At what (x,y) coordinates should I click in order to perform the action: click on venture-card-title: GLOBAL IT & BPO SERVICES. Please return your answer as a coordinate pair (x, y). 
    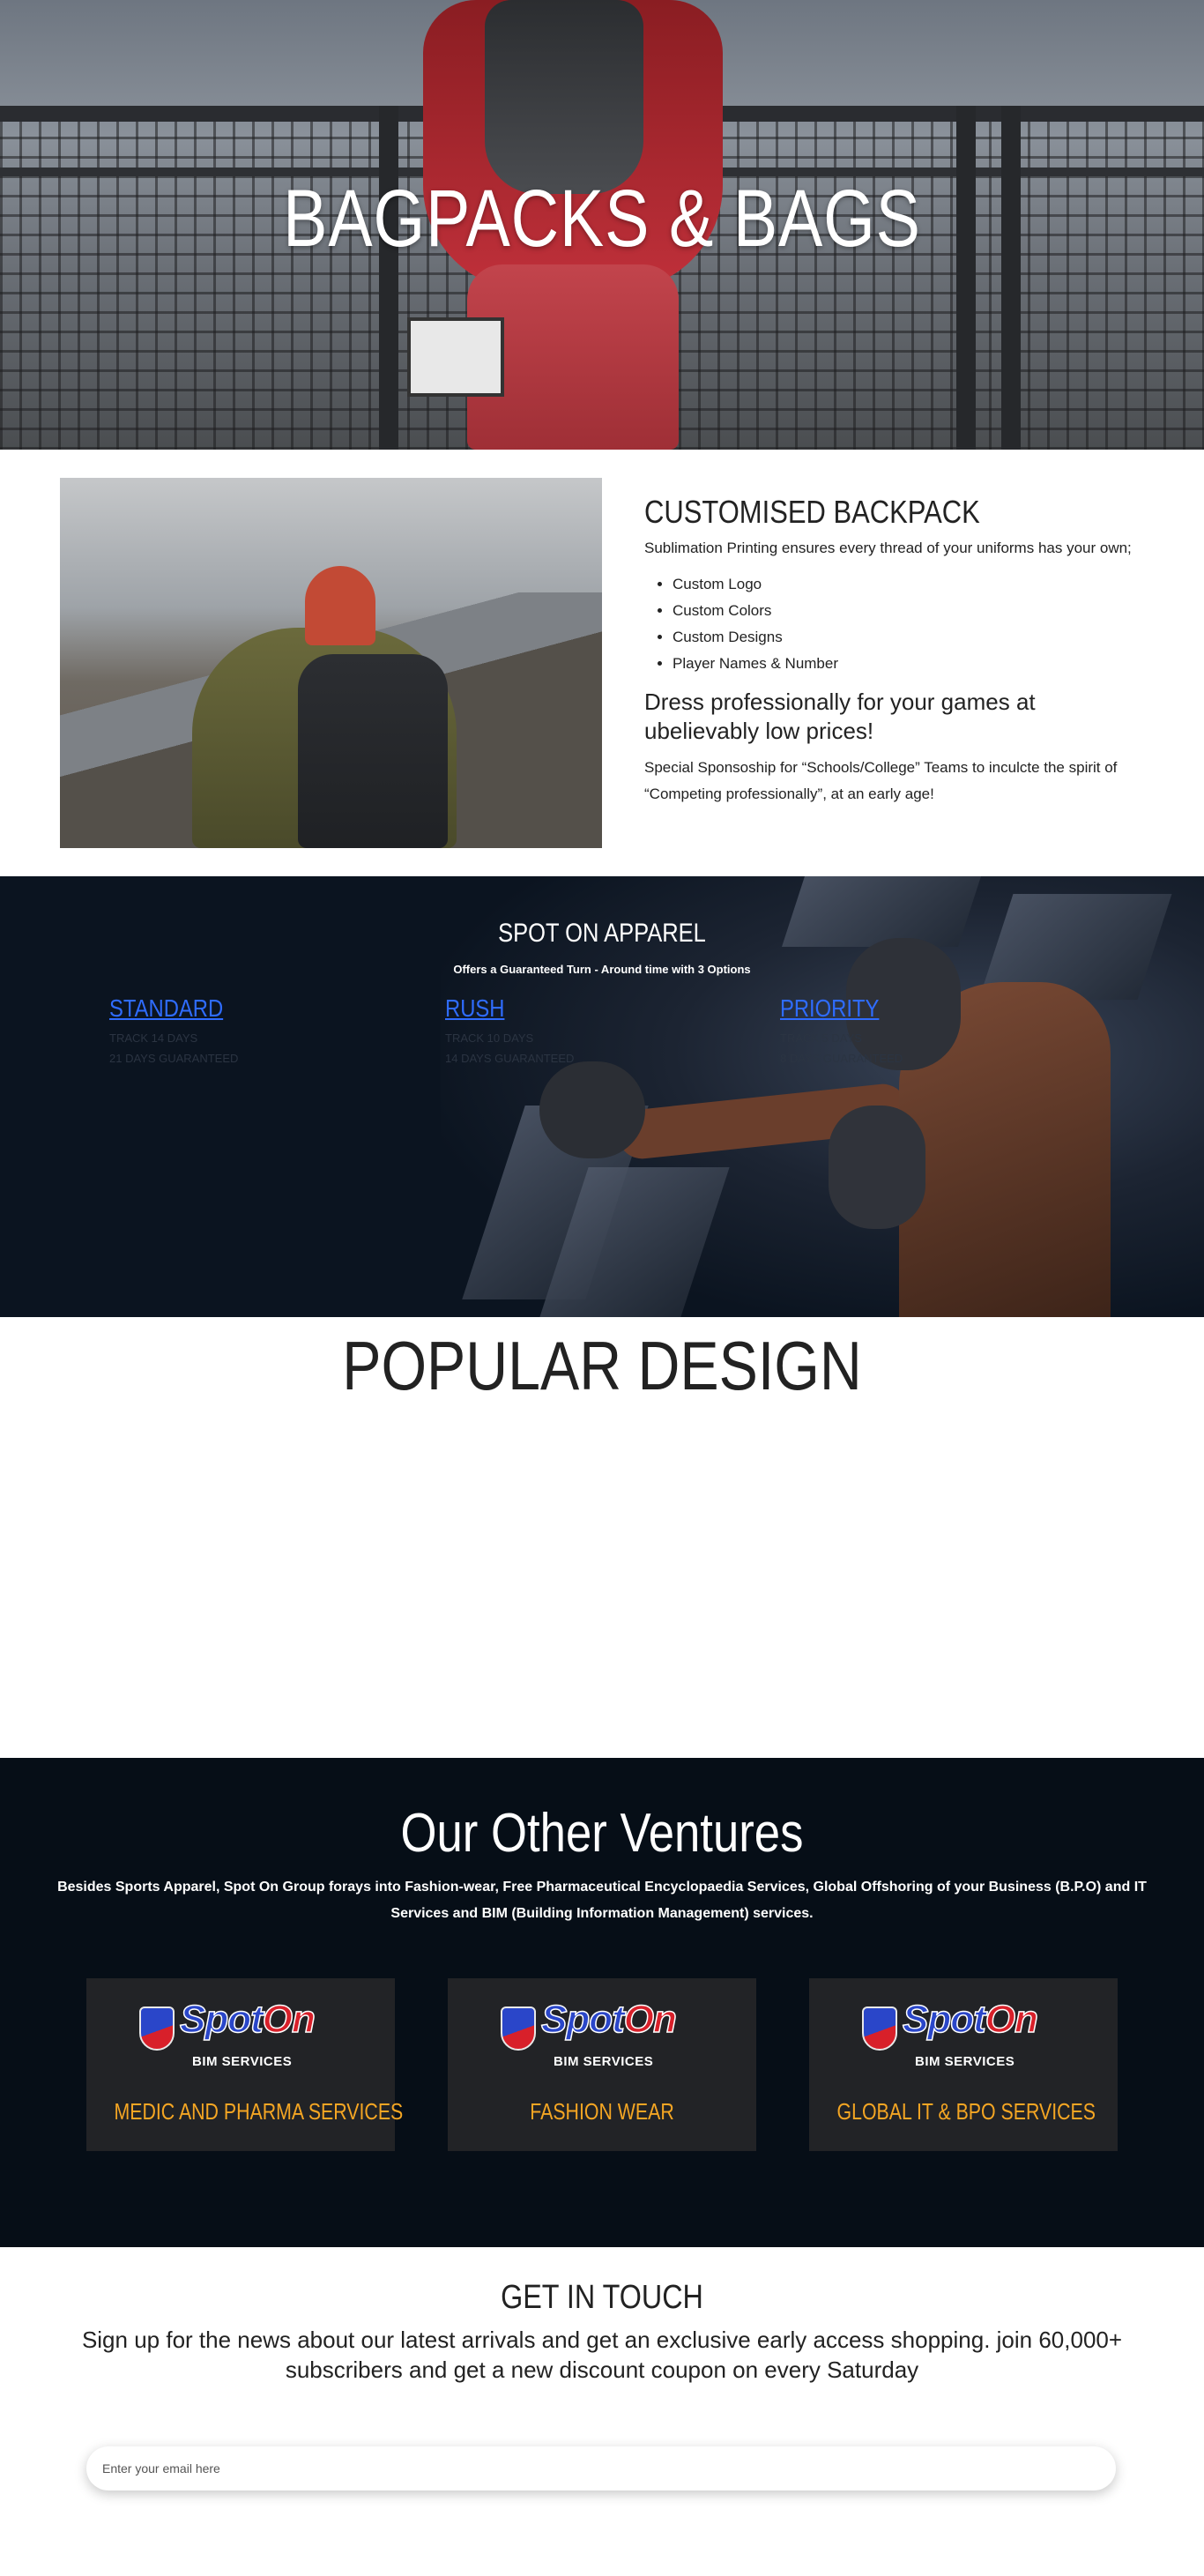
    Looking at the image, I should click on (966, 2111).